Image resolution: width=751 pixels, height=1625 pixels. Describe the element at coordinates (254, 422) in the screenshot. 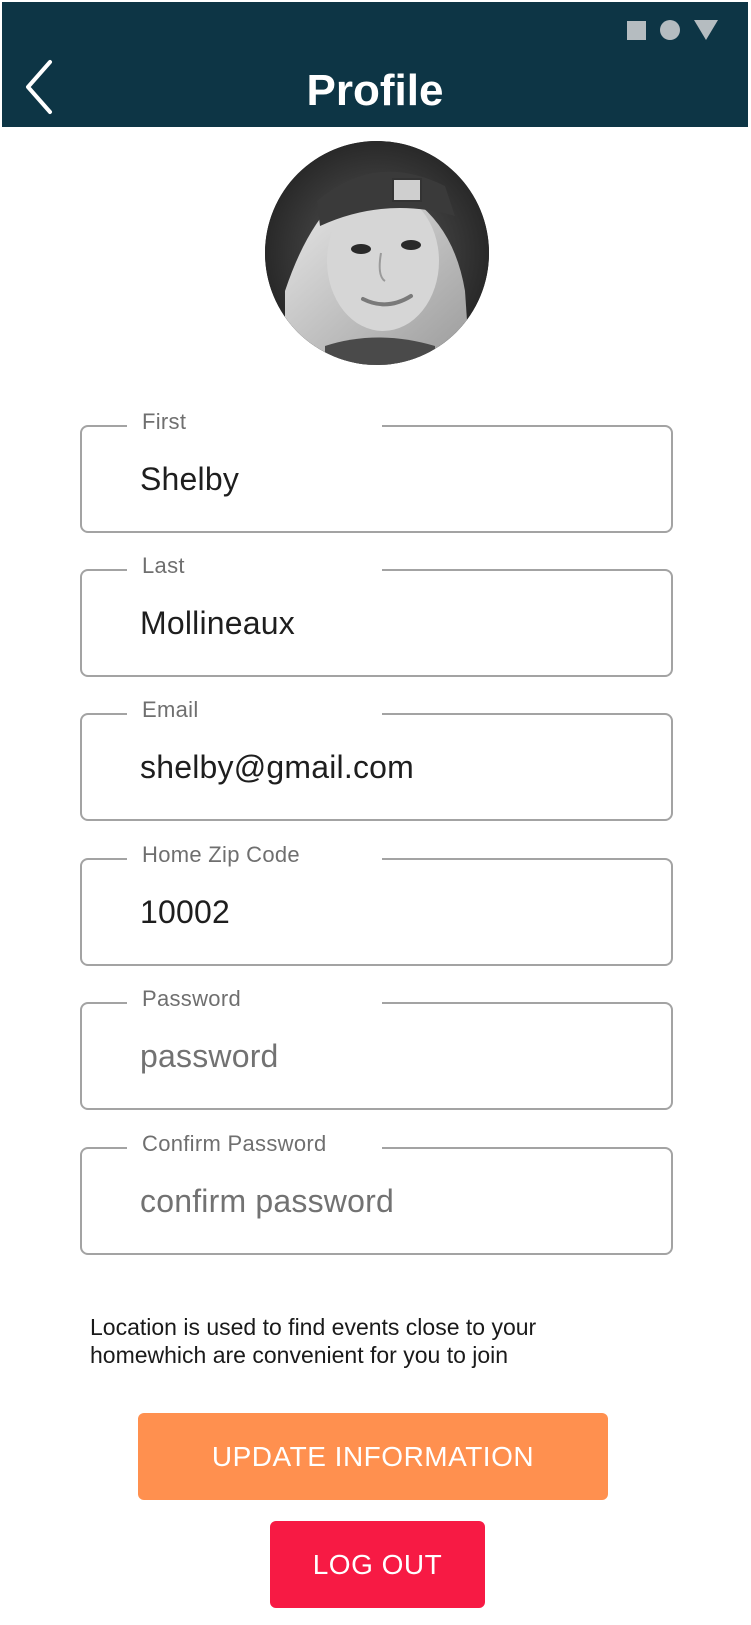

I see `first-name-label: First` at that location.